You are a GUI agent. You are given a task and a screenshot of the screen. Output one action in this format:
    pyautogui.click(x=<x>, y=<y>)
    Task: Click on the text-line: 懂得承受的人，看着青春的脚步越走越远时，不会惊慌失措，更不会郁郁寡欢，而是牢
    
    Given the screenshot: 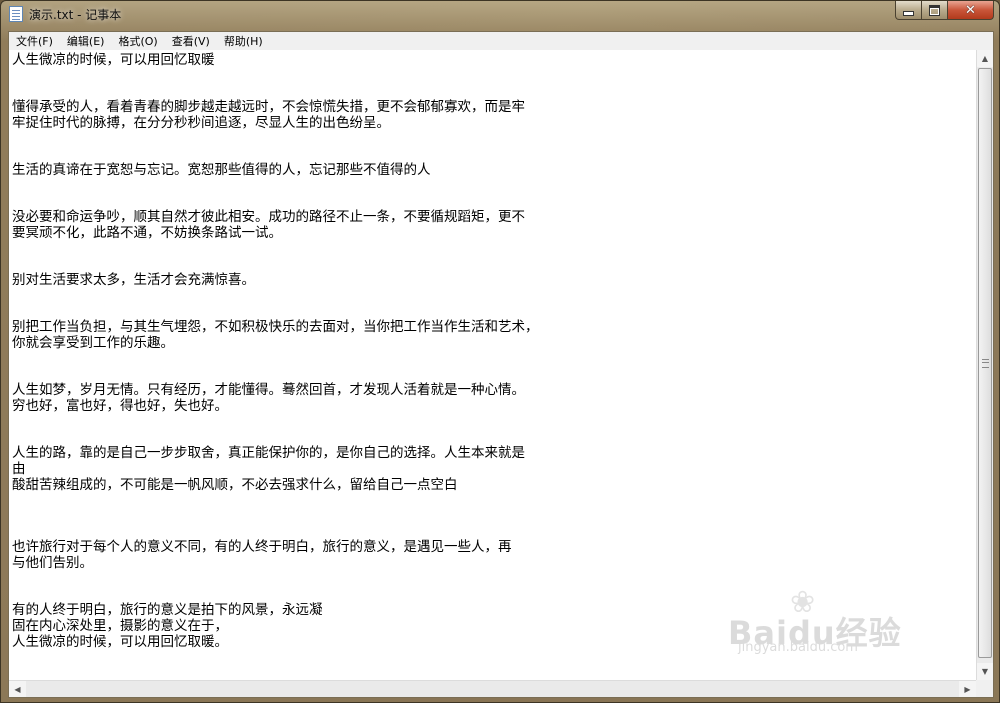 What is the action you would take?
    pyautogui.click(x=268, y=107)
    